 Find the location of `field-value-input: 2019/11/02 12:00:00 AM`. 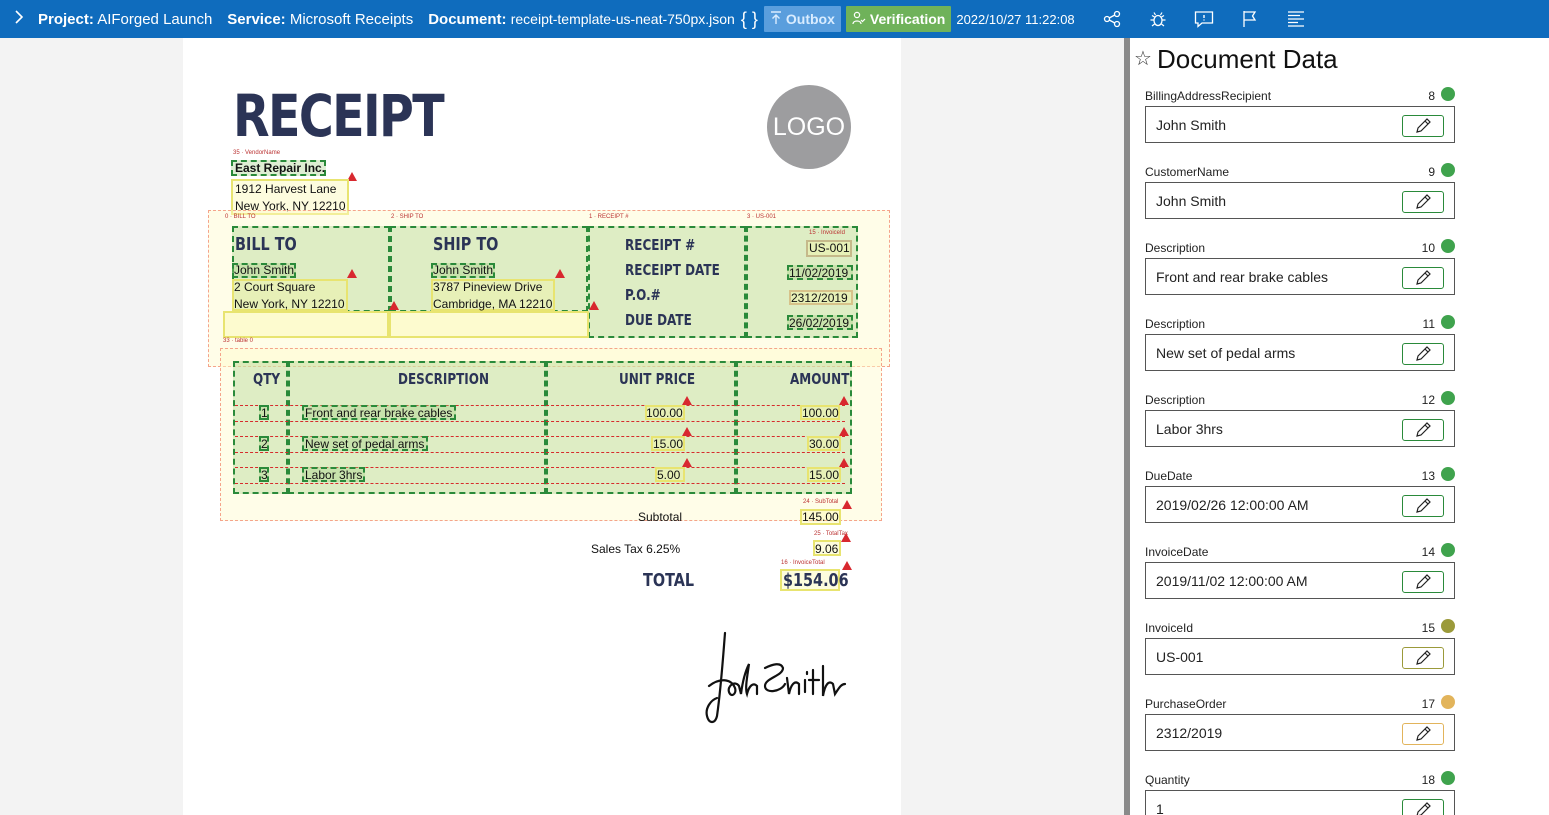

field-value-input: 2019/11/02 12:00:00 AM is located at coordinates (1300, 580).